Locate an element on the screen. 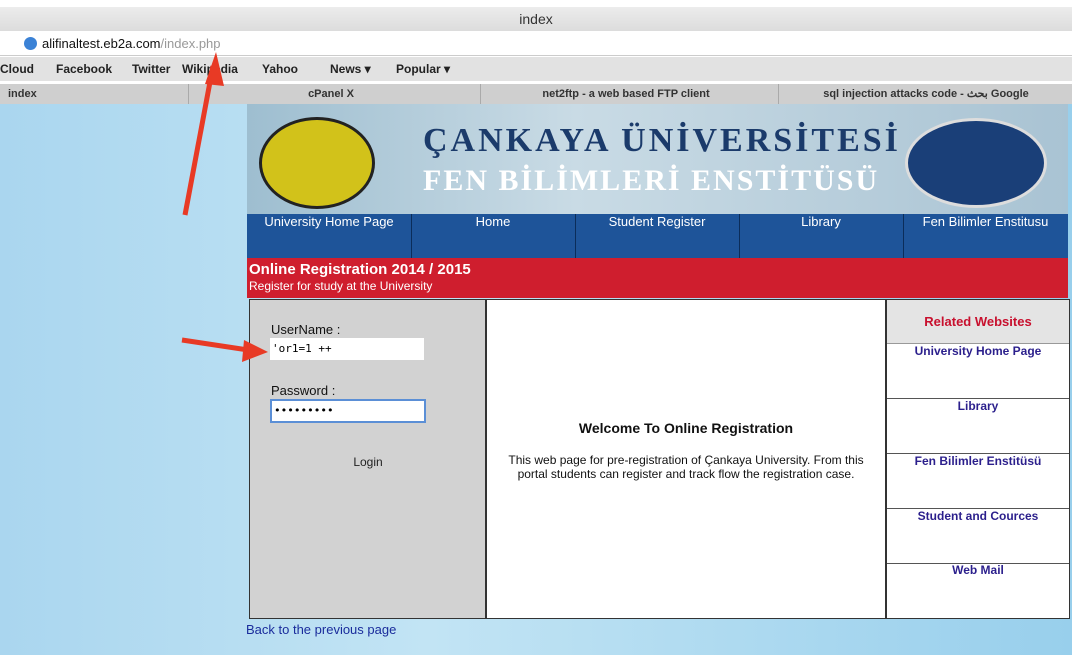 The height and width of the screenshot is (655, 1072). arrow-icon-url is located at coordinates (203, 134).